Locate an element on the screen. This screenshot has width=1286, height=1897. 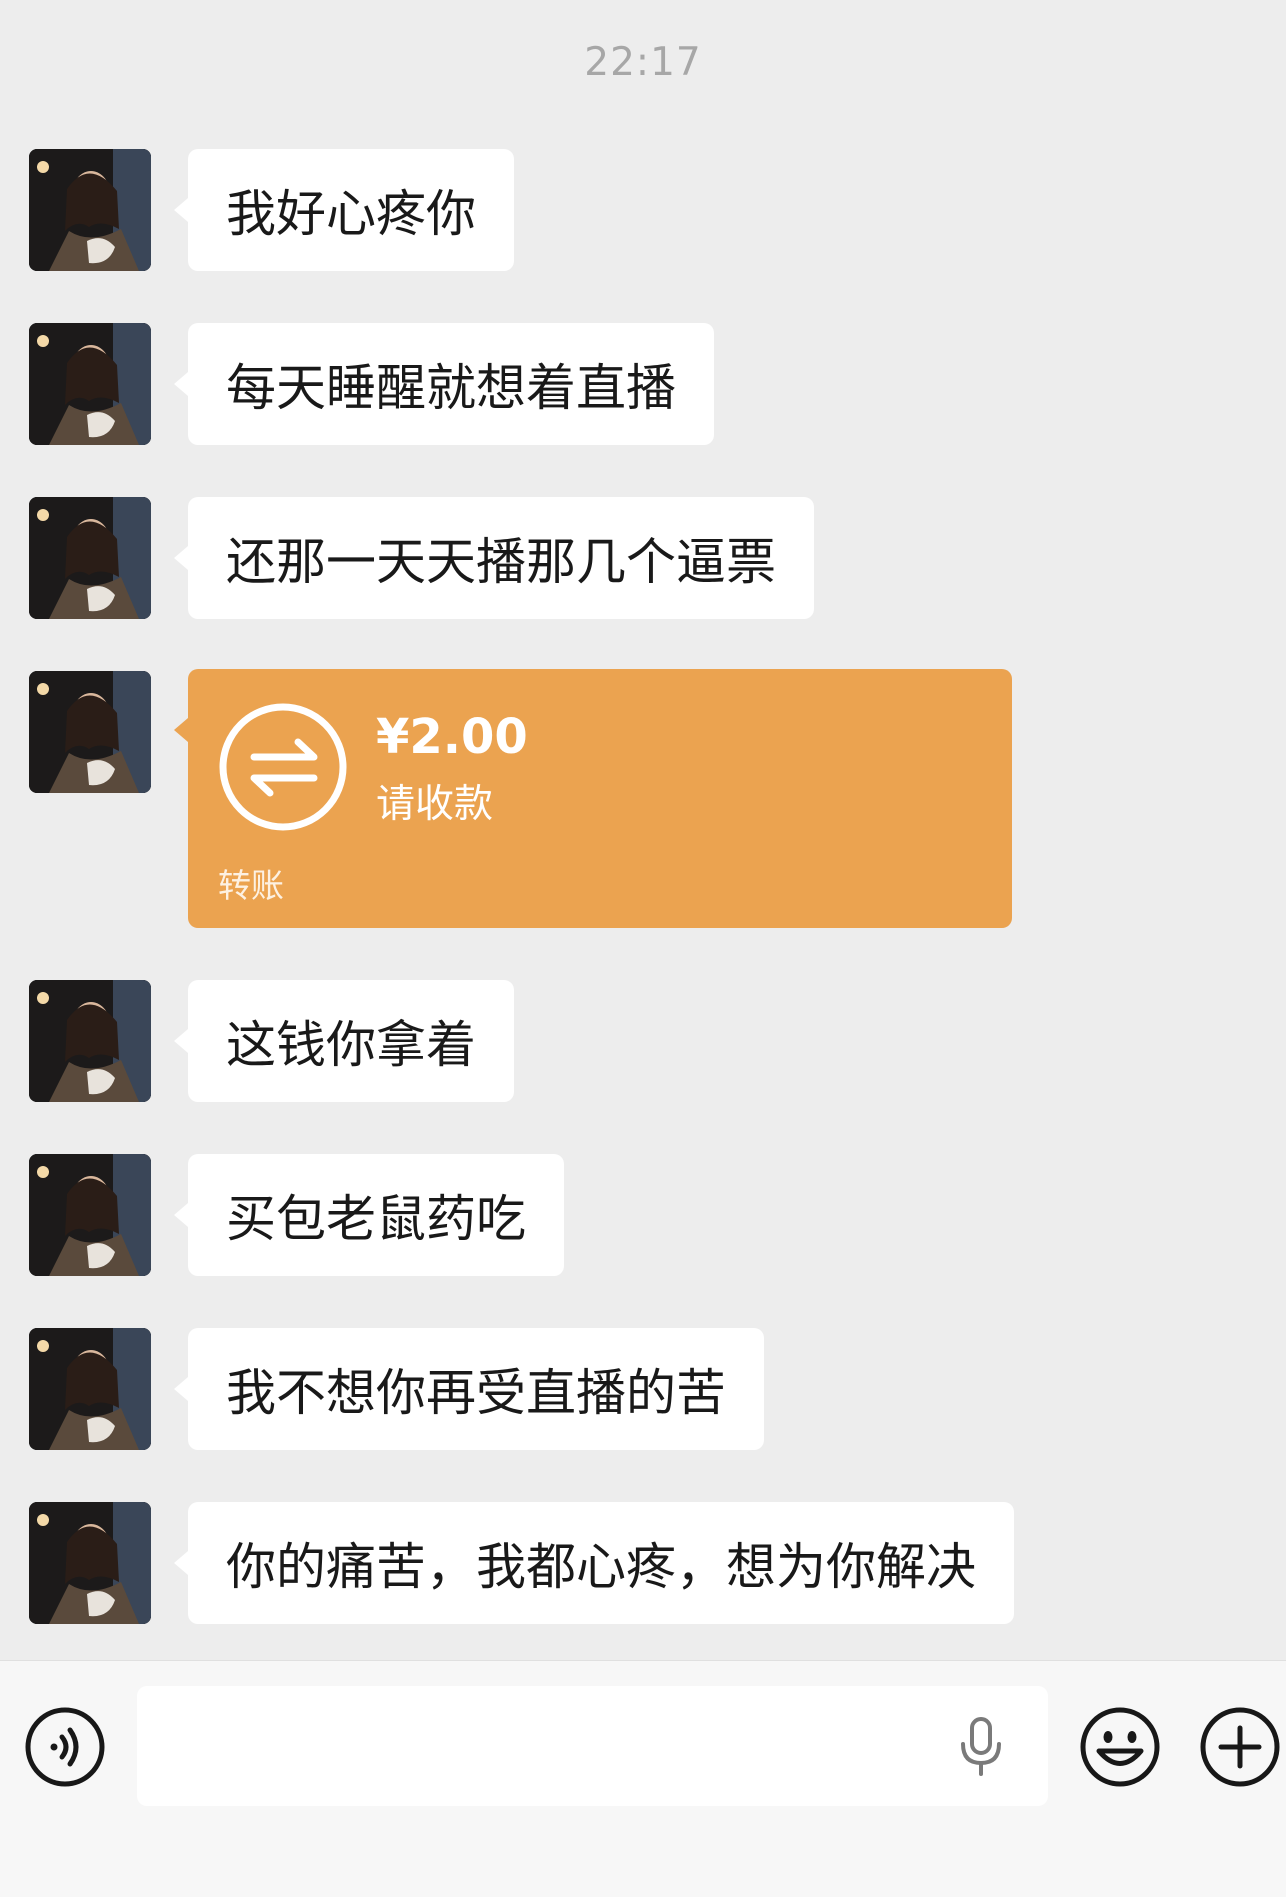
message-bubble: 这钱你拿着 is located at coordinates (344, 1041).